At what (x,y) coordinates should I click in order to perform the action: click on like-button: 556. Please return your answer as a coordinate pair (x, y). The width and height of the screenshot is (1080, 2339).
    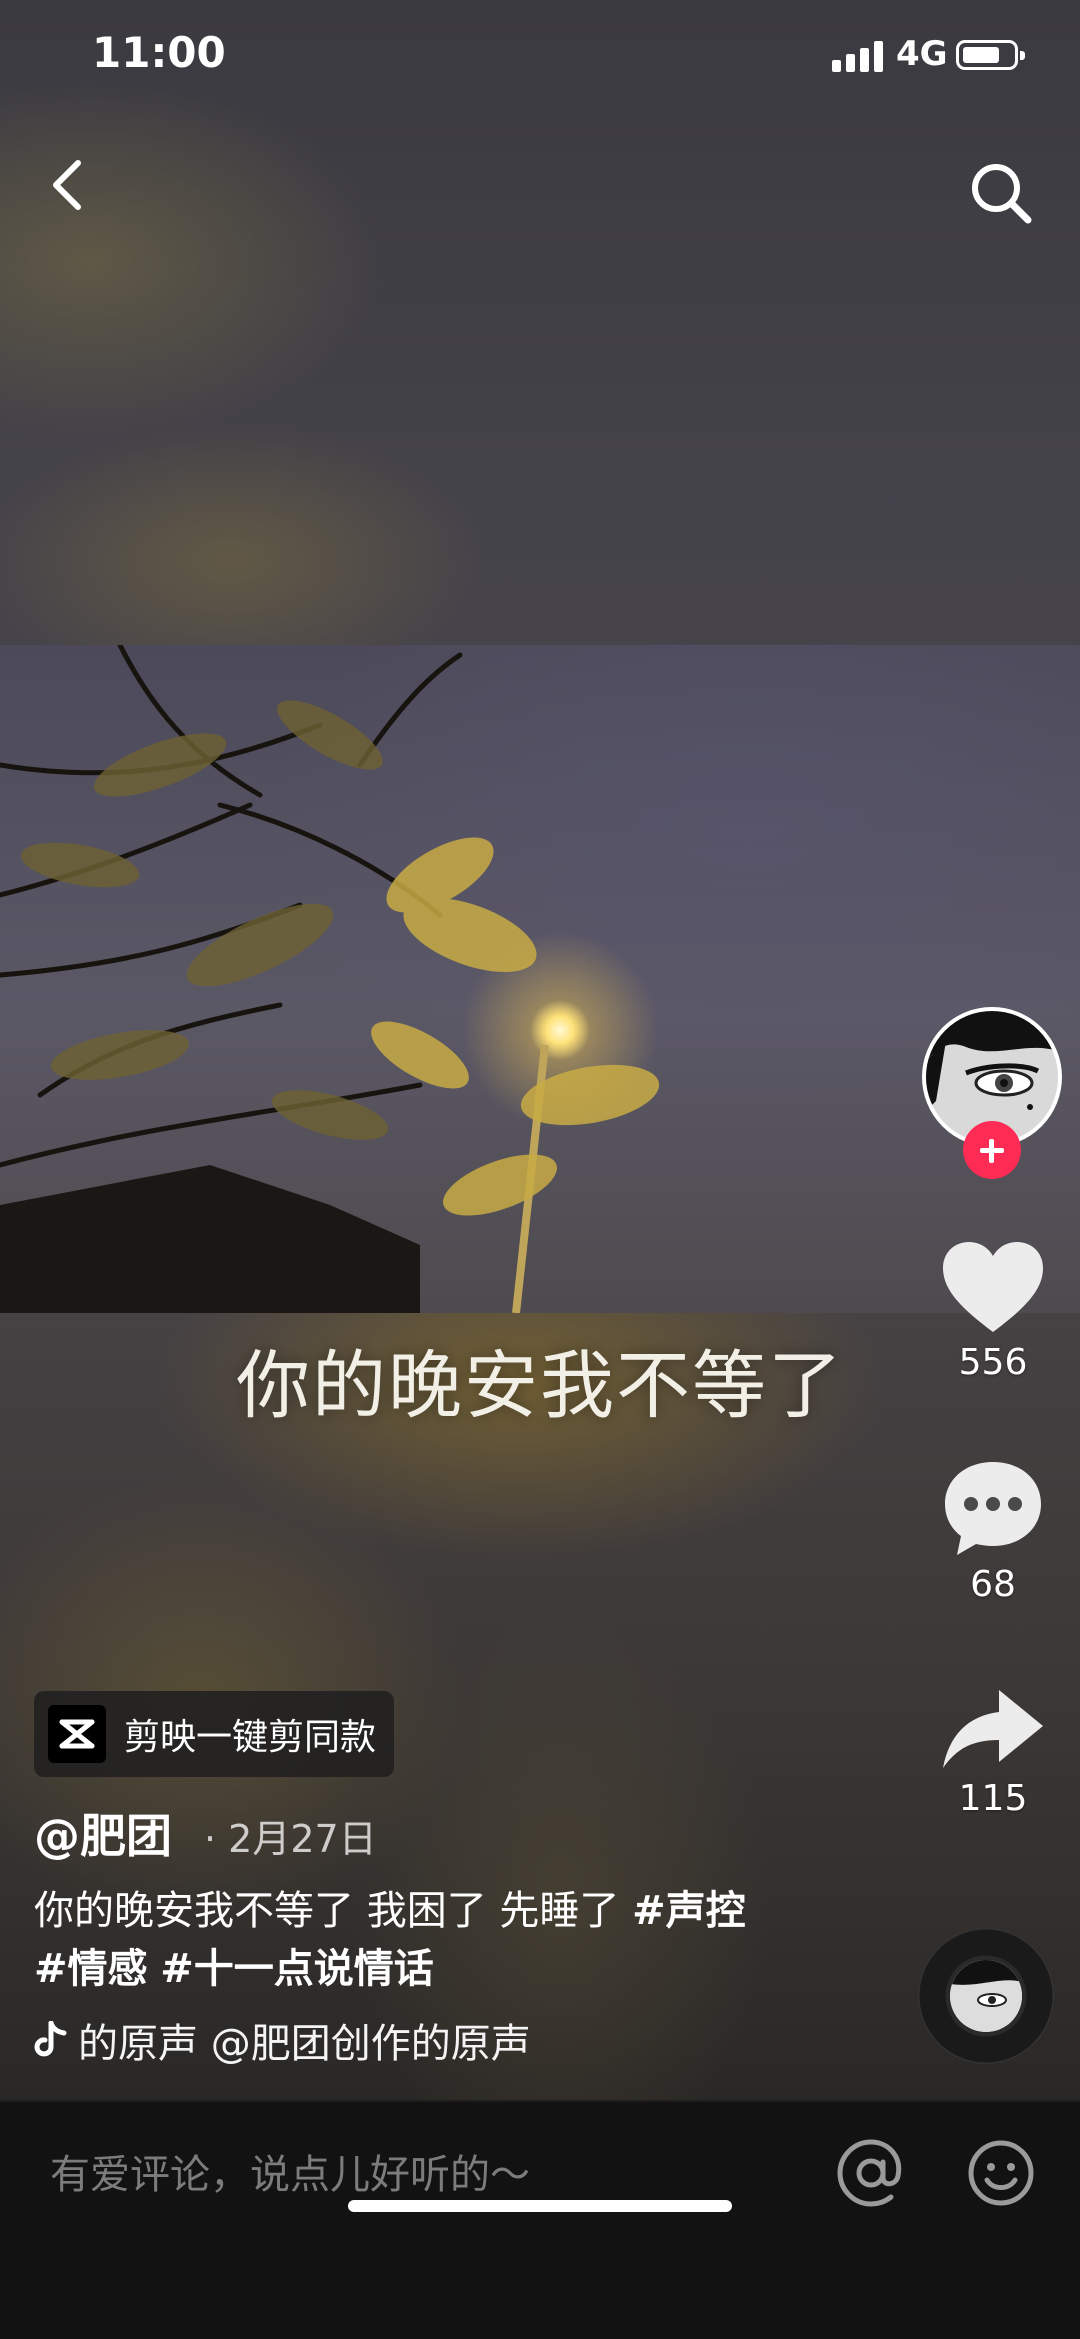
    Looking at the image, I should click on (993, 1311).